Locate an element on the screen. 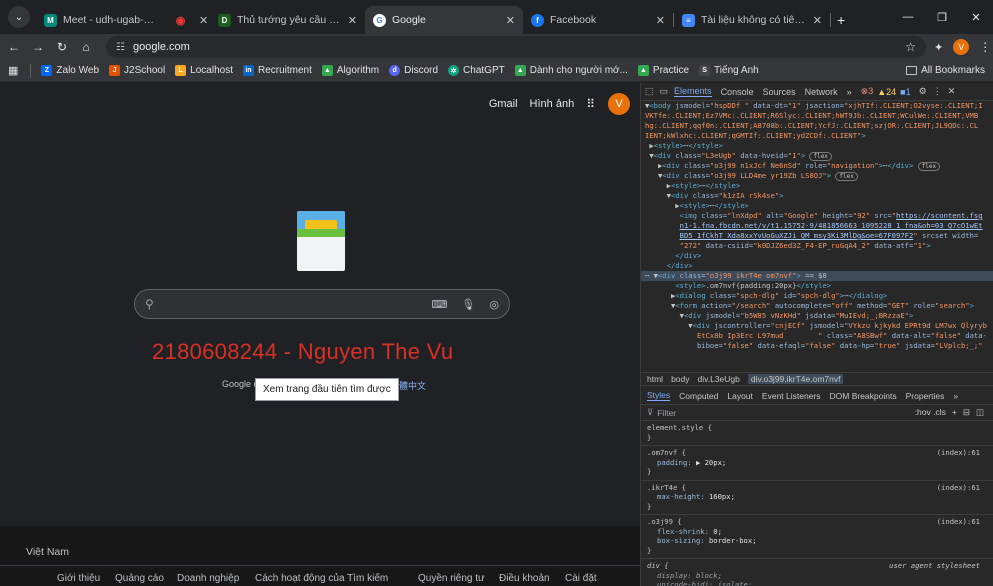 The image size is (993, 586). google-apps-icon: ⠿ is located at coordinates (591, 104).